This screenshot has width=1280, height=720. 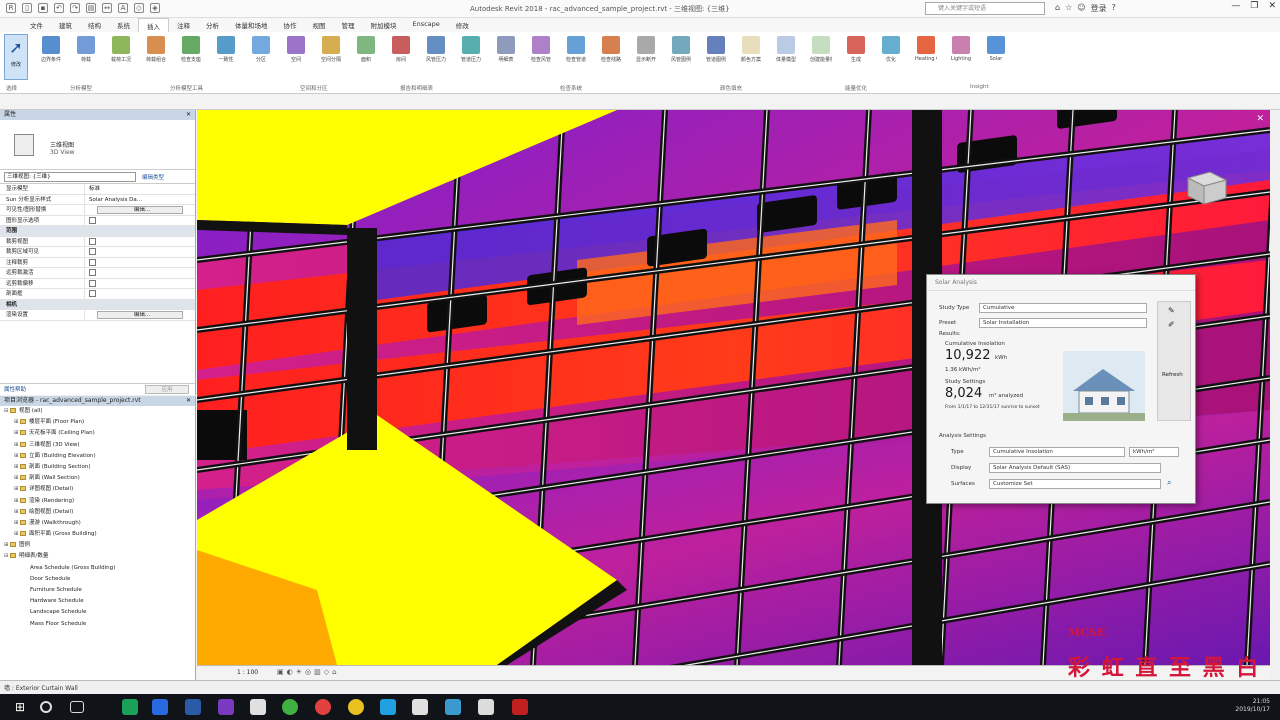 I want to click on ribbon-button: 边界条件, so click(x=51, y=54).